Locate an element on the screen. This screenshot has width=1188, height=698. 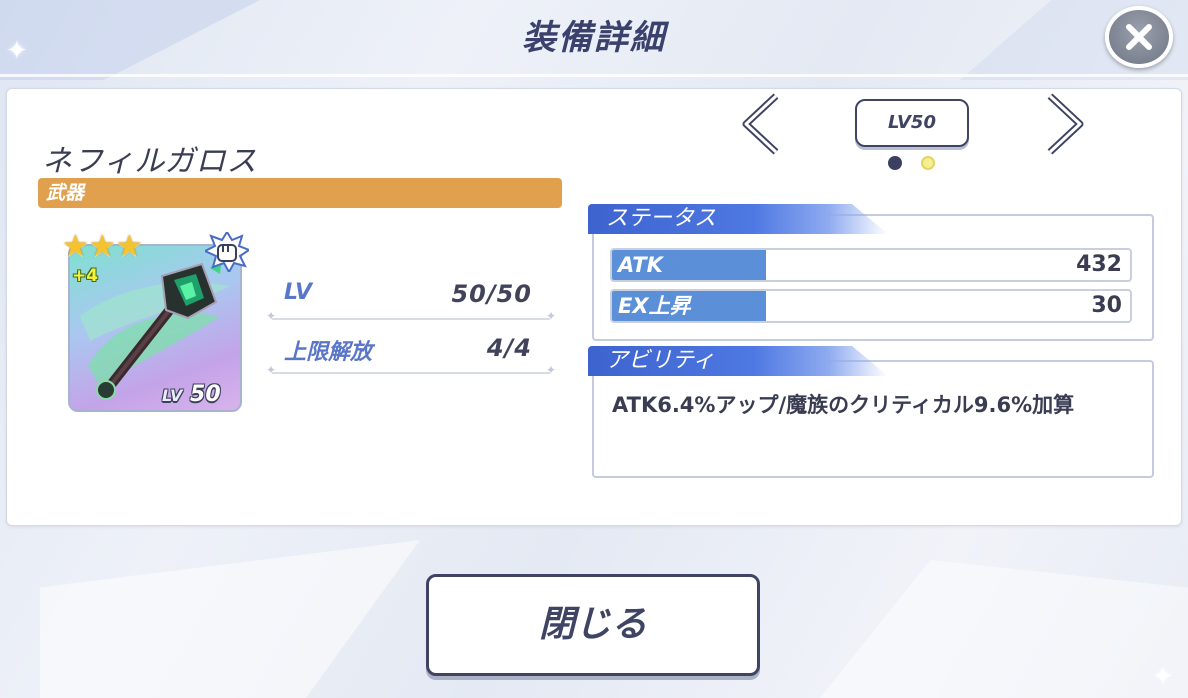
header-divider is located at coordinates (594, 75).